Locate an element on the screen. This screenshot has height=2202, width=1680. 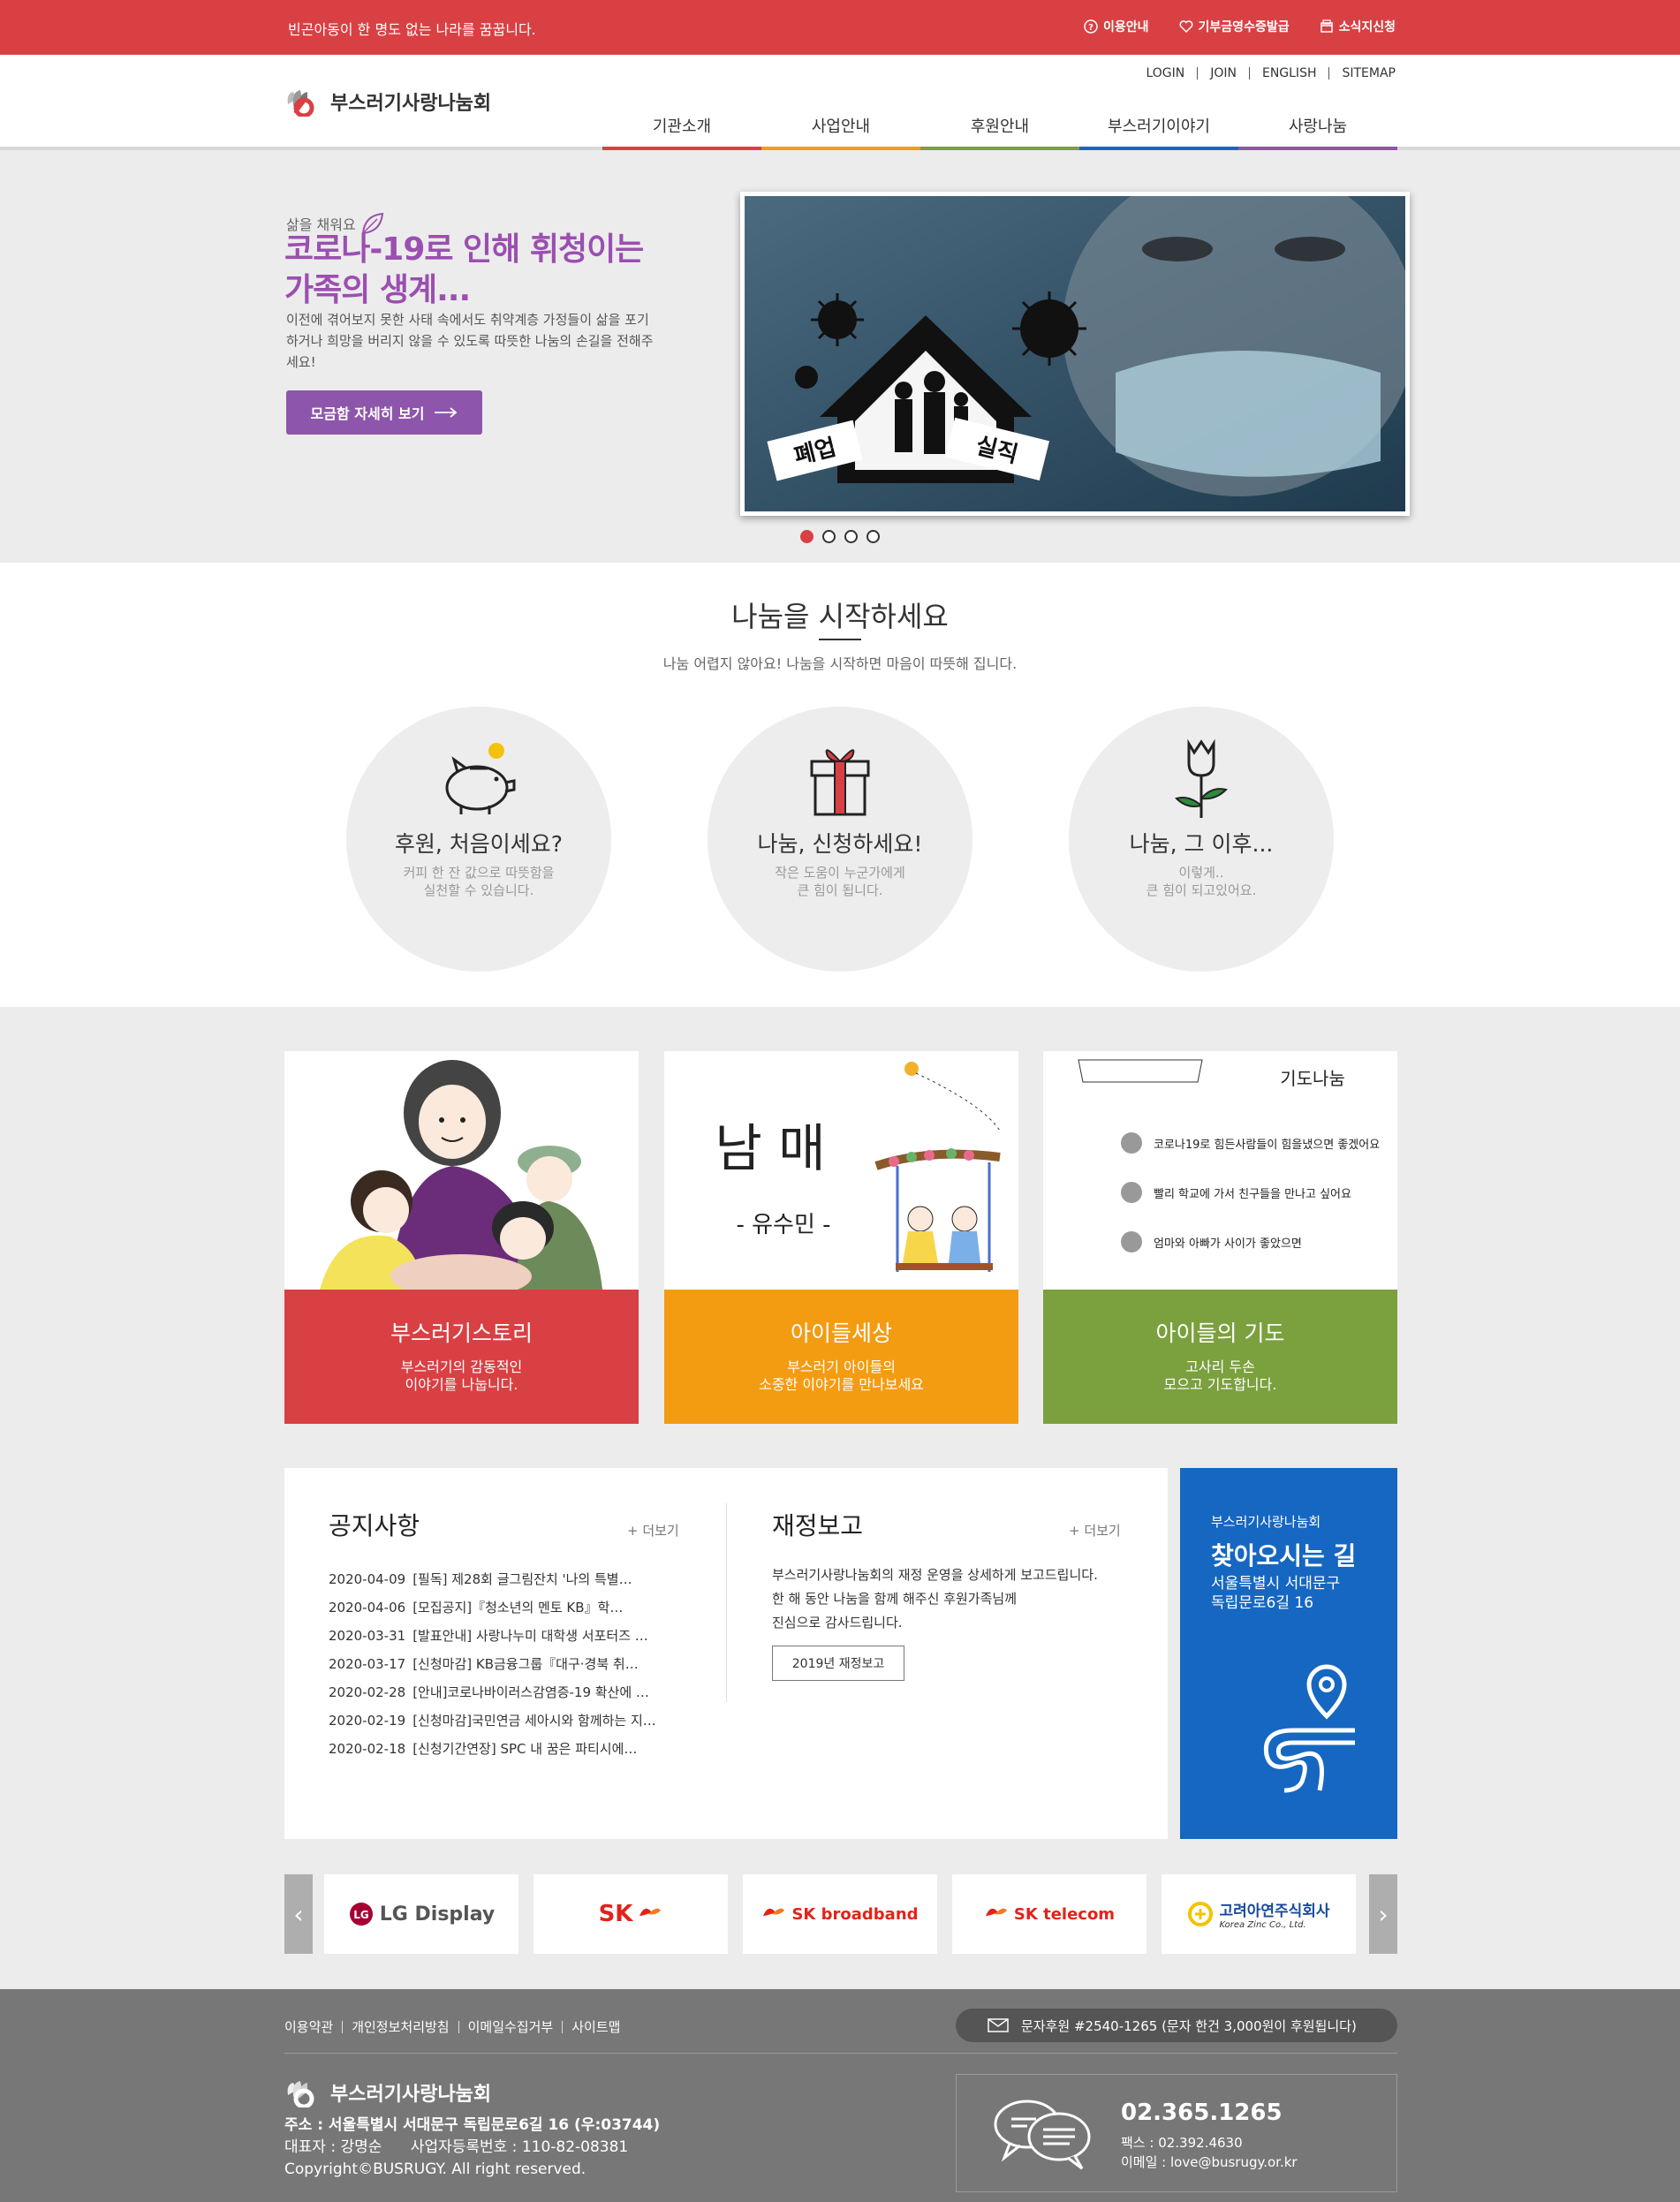
partner-logo-sk: SK is located at coordinates (631, 1914).